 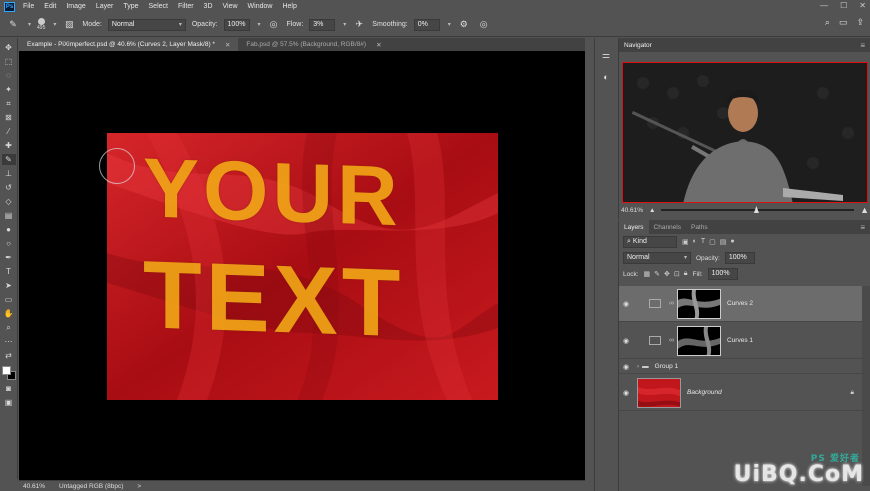 I want to click on panel-title: Navigator, so click(x=638, y=45).